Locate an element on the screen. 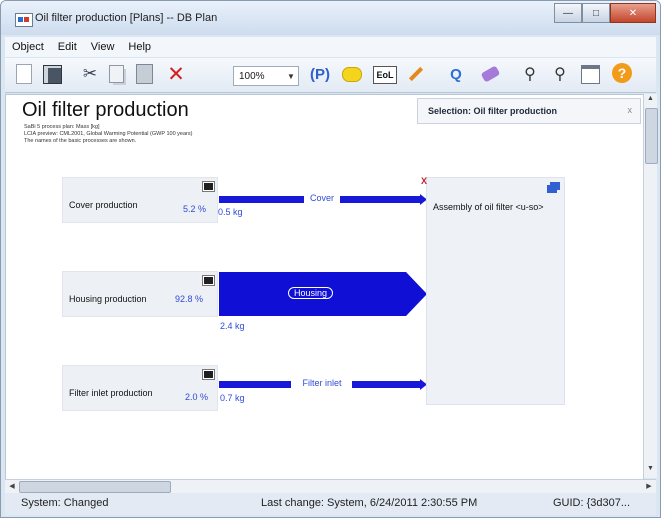 This screenshot has height=518, width=661. assembly-suffix: <u-so> is located at coordinates (529, 207).